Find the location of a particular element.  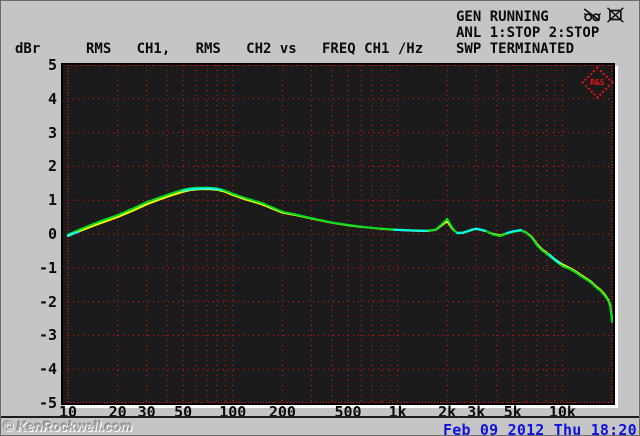

watermark: © KenRockwell.com is located at coordinates (68, 426).